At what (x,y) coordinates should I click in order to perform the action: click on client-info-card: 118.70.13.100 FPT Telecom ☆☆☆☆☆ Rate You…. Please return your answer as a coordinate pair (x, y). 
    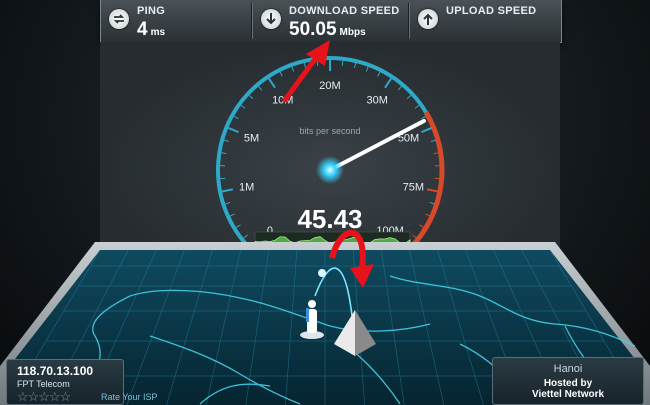
    Looking at the image, I should click on (82, 382).